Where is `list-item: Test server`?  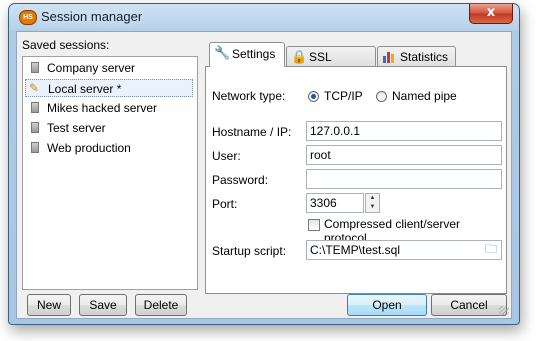 list-item: Test server is located at coordinates (109, 128).